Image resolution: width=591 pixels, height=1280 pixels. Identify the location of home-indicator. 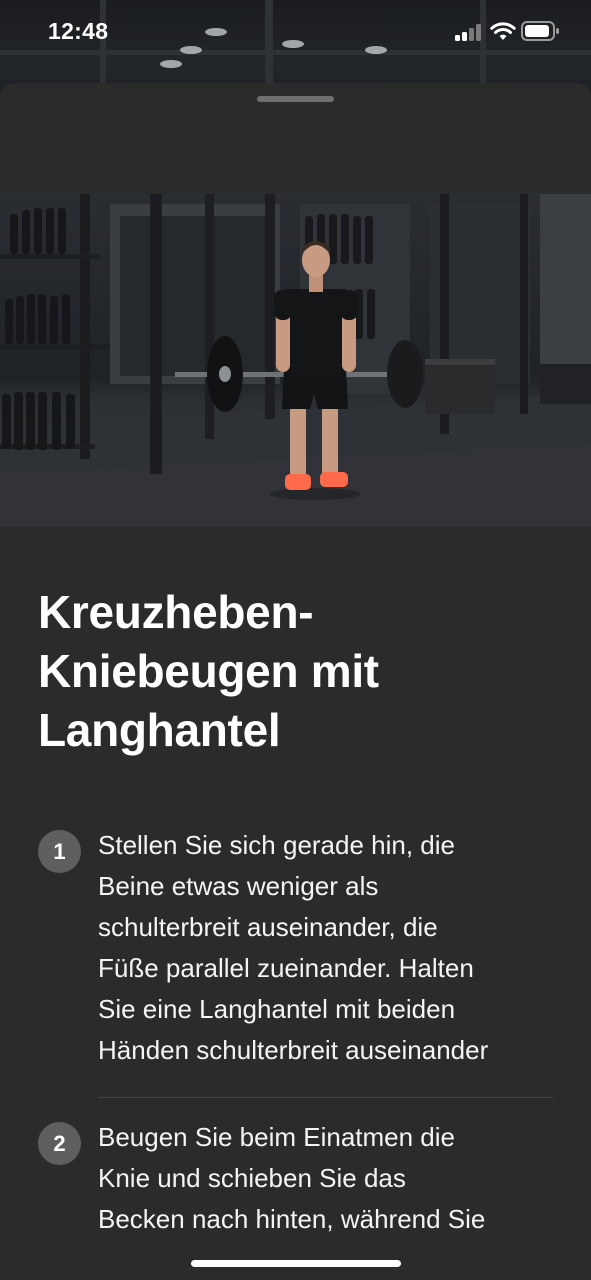
(296, 1263).